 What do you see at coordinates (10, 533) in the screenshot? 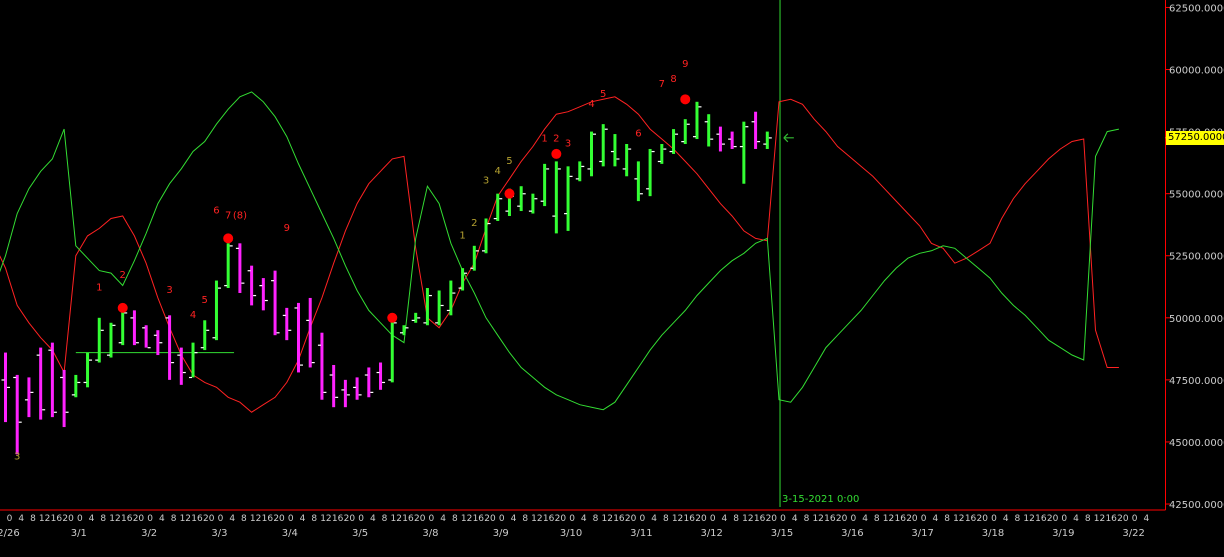
I see `x-date-label: 2/26` at bounding box center [10, 533].